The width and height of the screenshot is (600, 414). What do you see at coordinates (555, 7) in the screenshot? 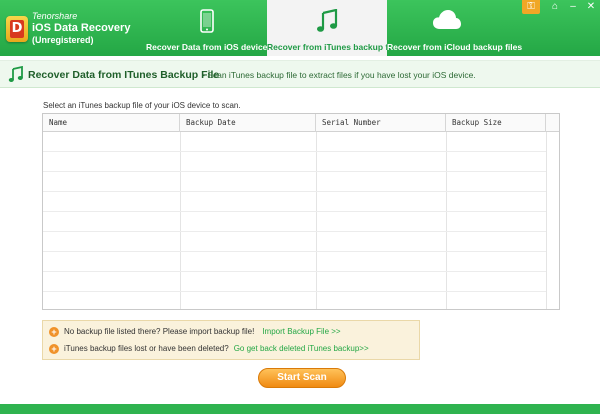
I see `home-icon: ⌂` at bounding box center [555, 7].